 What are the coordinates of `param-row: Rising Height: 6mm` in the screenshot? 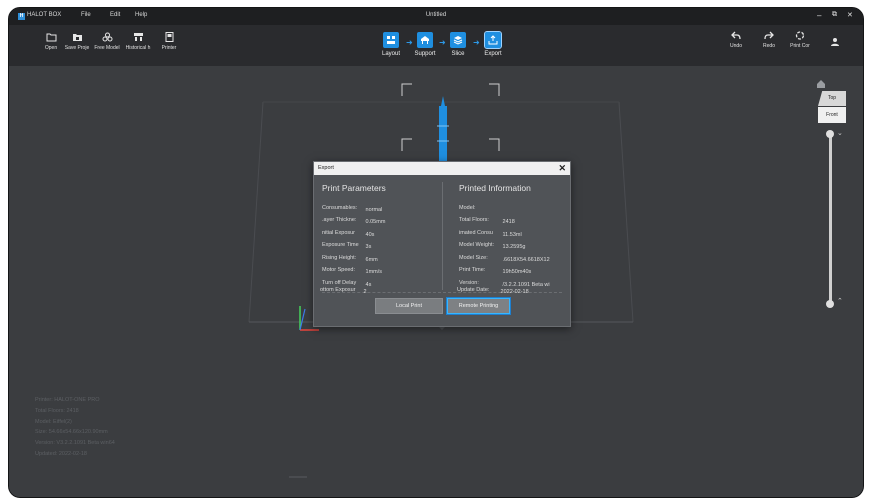 It's located at (350, 259).